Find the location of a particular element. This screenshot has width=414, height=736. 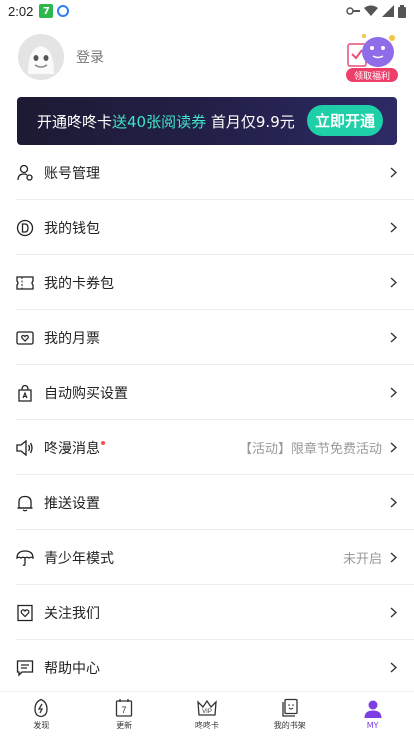

calendar-icon: 7 is located at coordinates (124, 708).